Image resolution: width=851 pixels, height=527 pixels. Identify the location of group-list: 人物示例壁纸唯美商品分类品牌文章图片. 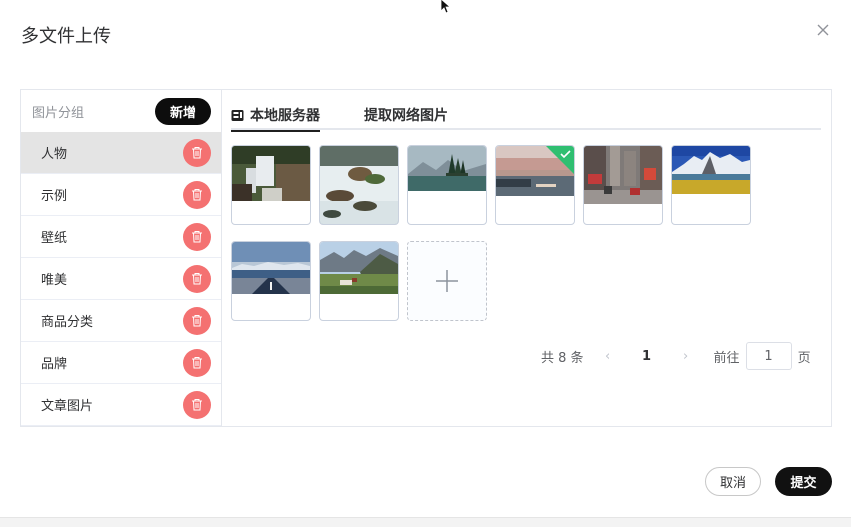
(121, 279).